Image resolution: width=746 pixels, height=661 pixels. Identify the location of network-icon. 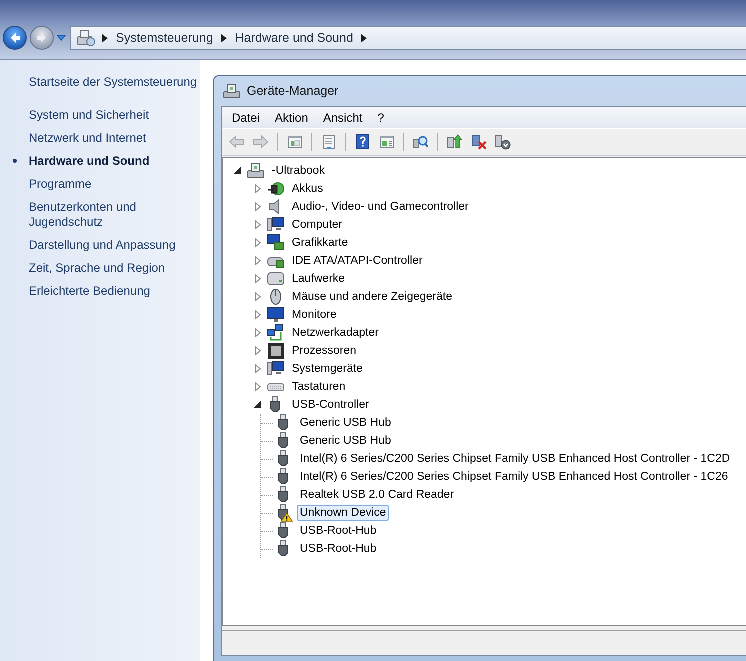
(276, 333).